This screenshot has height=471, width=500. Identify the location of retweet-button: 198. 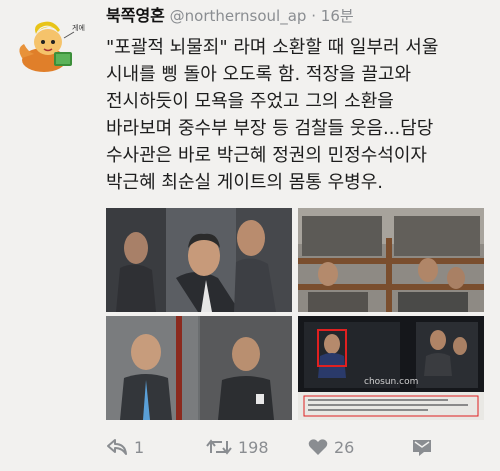
(237, 447).